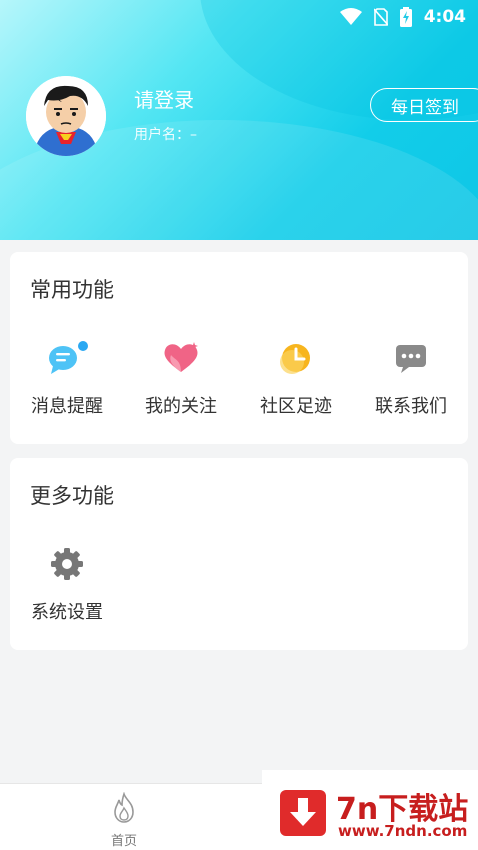  I want to click on battery-charging-icon, so click(405, 17).